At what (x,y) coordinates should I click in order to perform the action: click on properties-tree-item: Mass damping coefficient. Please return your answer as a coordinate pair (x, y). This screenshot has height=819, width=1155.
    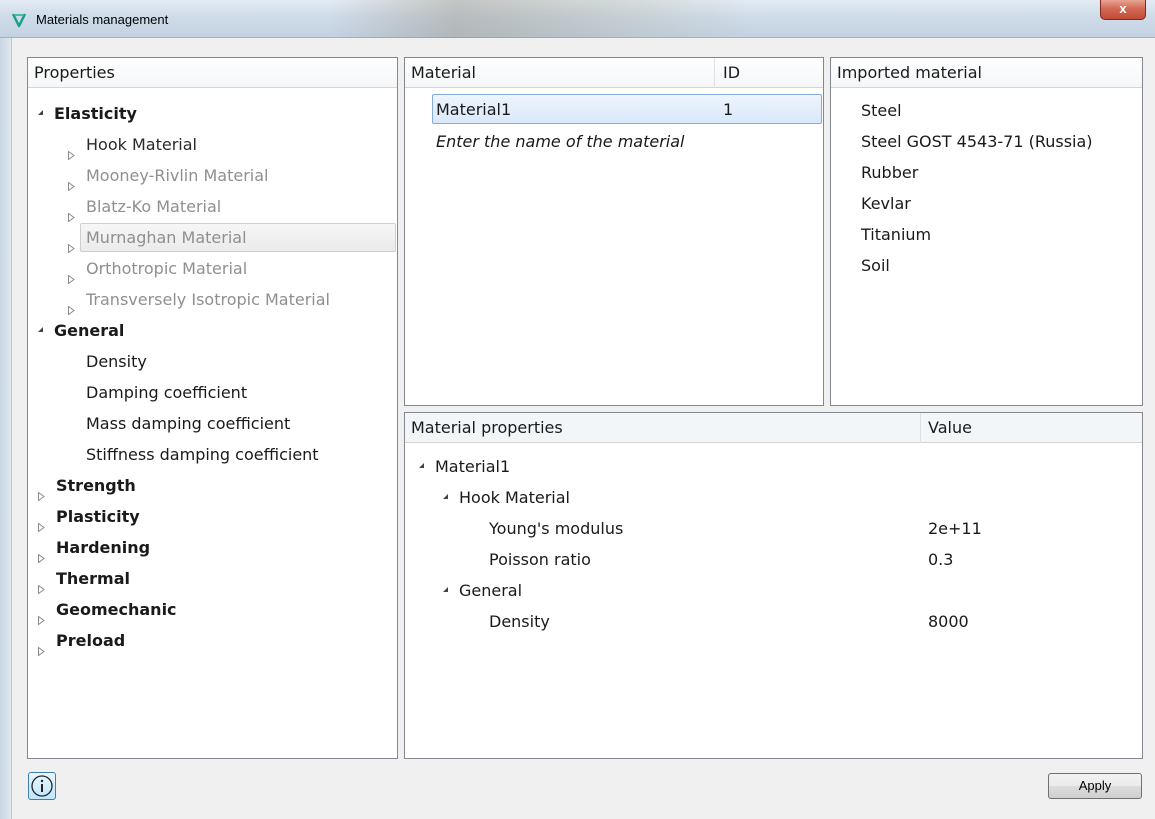
    Looking at the image, I should click on (188, 423).